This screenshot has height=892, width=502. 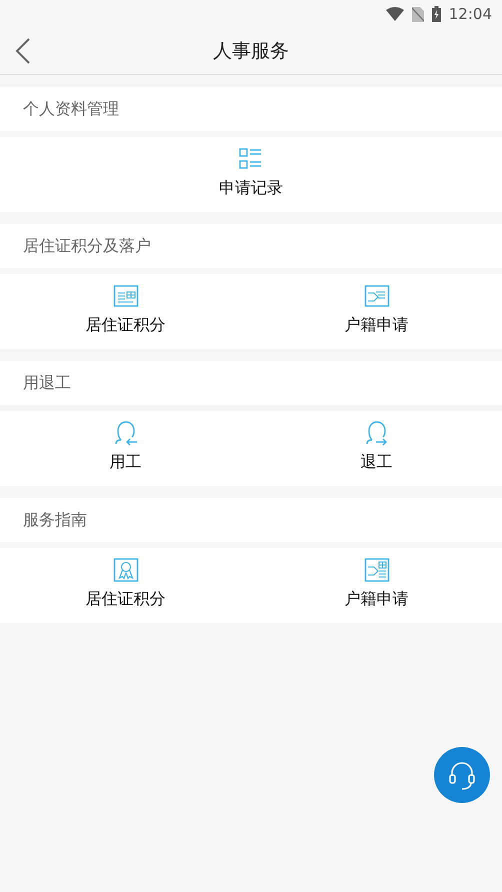 I want to click on back-button, so click(x=23, y=51).